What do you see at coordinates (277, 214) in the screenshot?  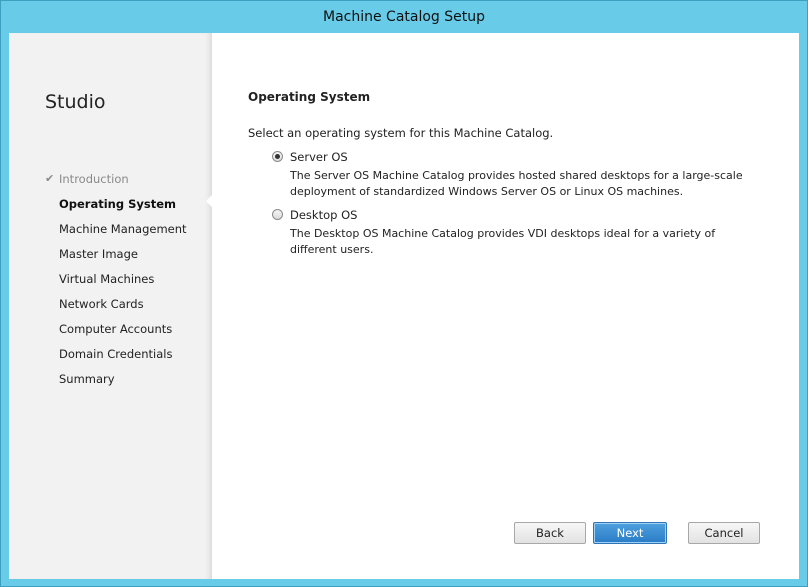 I see `desktop-os-radio` at bounding box center [277, 214].